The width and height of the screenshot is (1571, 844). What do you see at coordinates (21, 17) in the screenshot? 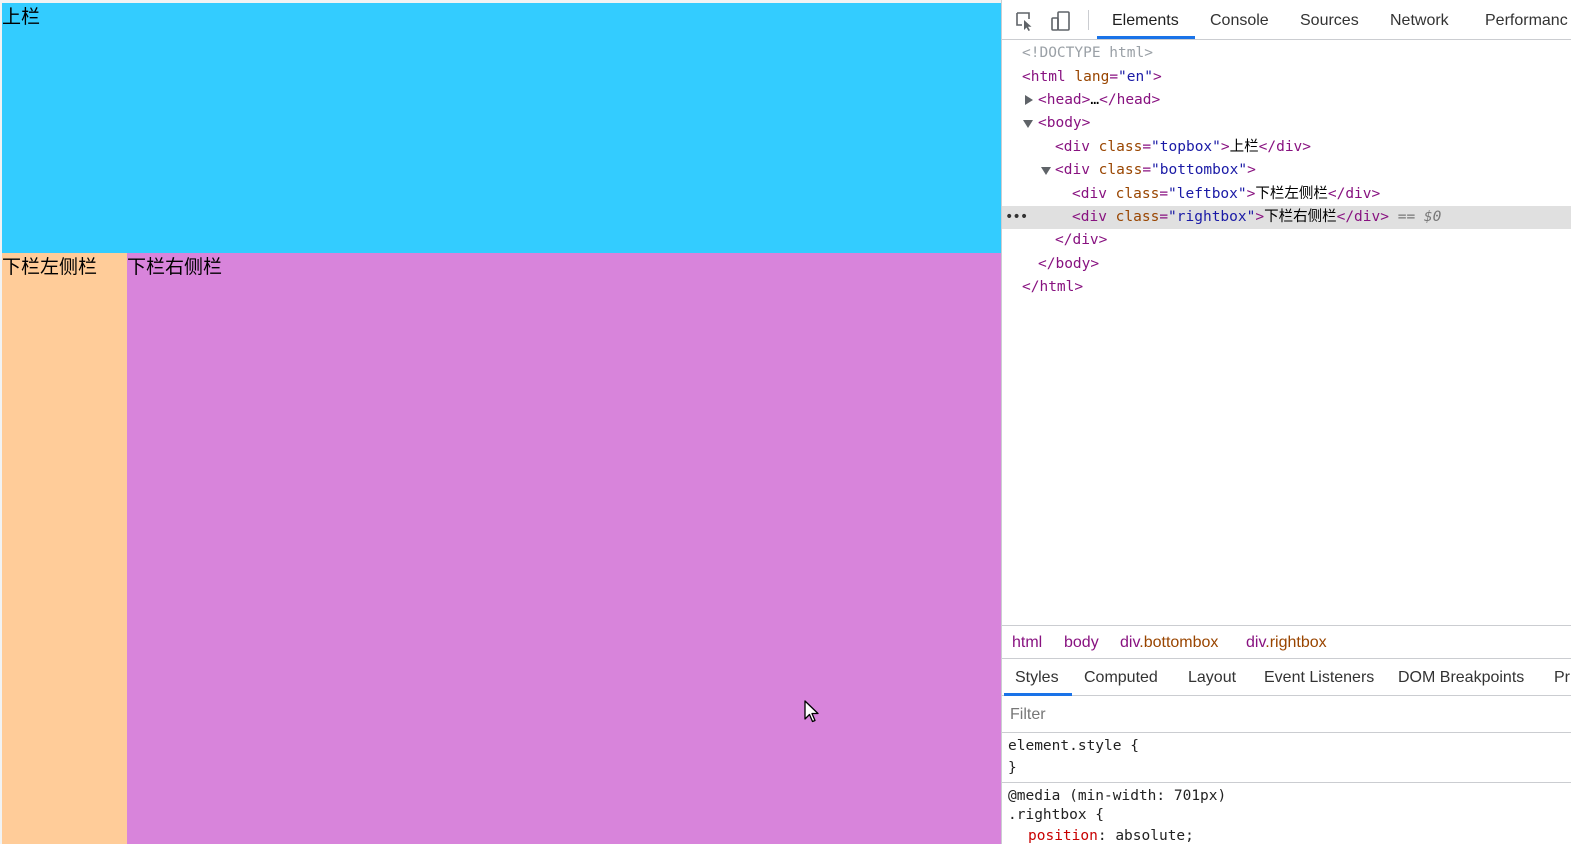
I see `topbox-text: 上栏` at bounding box center [21, 17].